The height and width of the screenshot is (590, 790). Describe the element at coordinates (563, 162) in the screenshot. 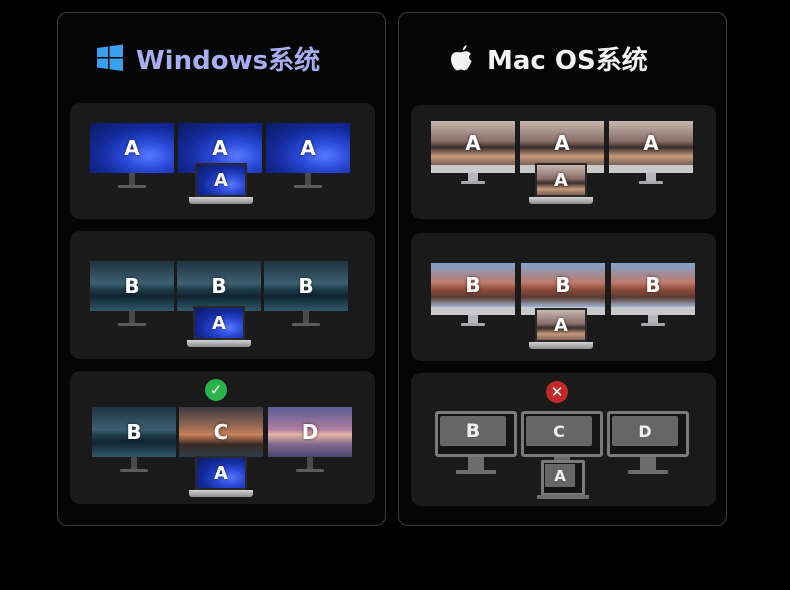

I see `mac-mirror-row: A A A A` at that location.